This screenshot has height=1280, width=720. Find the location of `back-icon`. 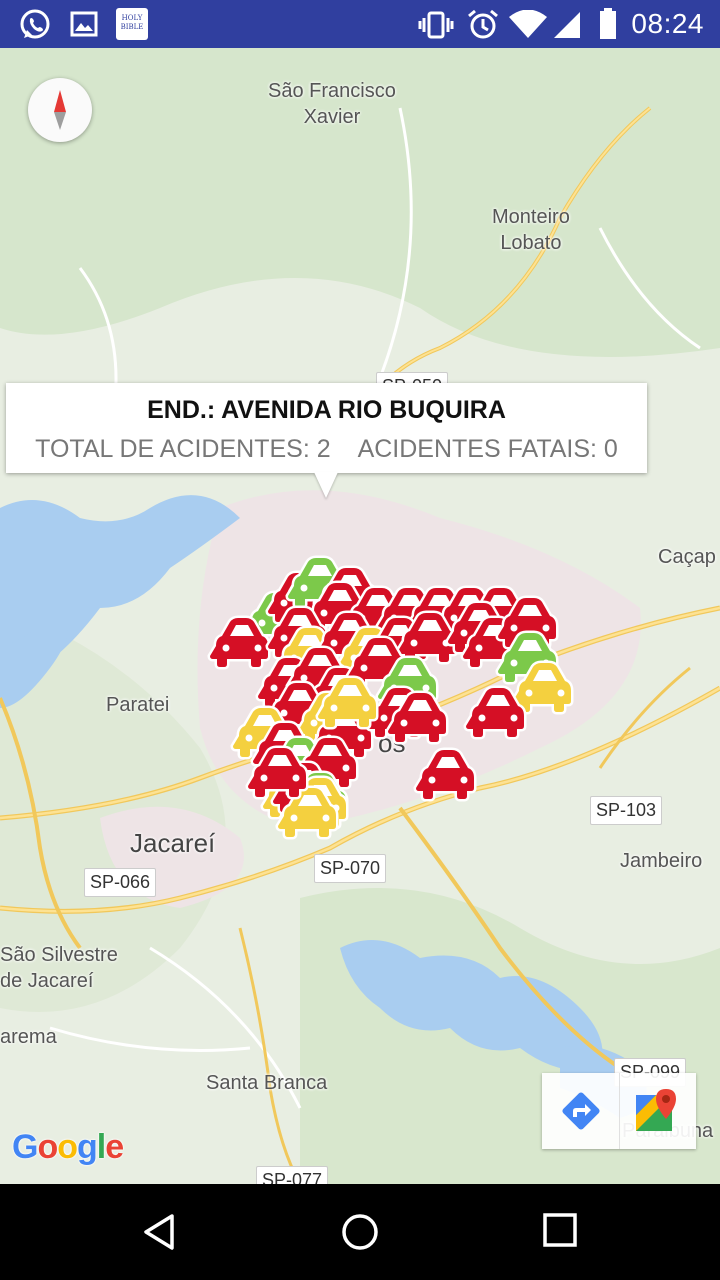

back-icon is located at coordinates (160, 1232).